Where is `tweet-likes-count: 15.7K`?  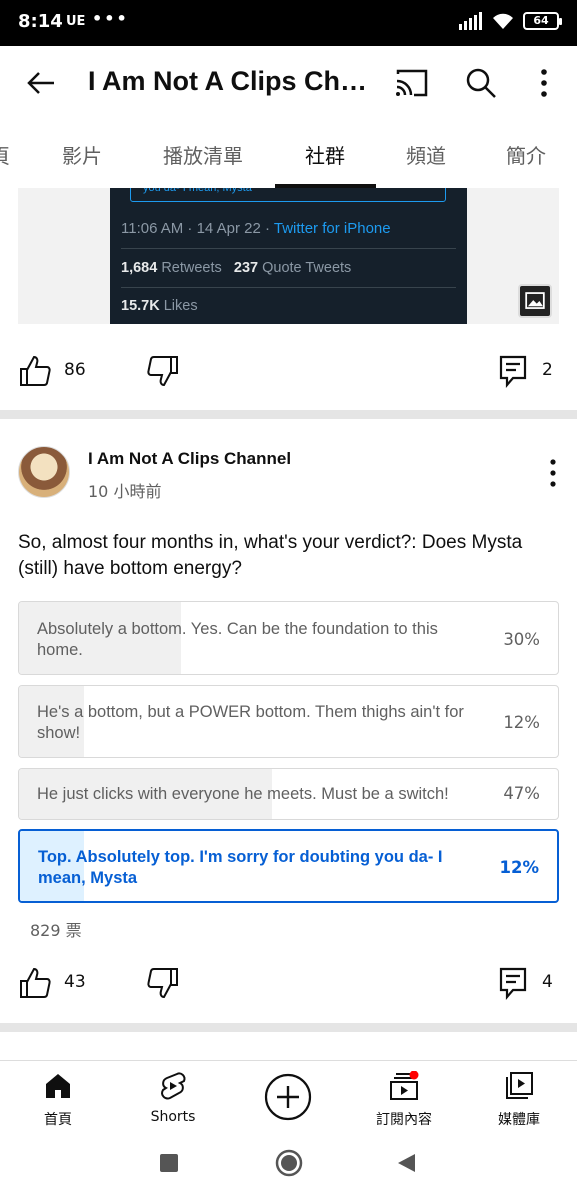
tweet-likes-count: 15.7K is located at coordinates (140, 306).